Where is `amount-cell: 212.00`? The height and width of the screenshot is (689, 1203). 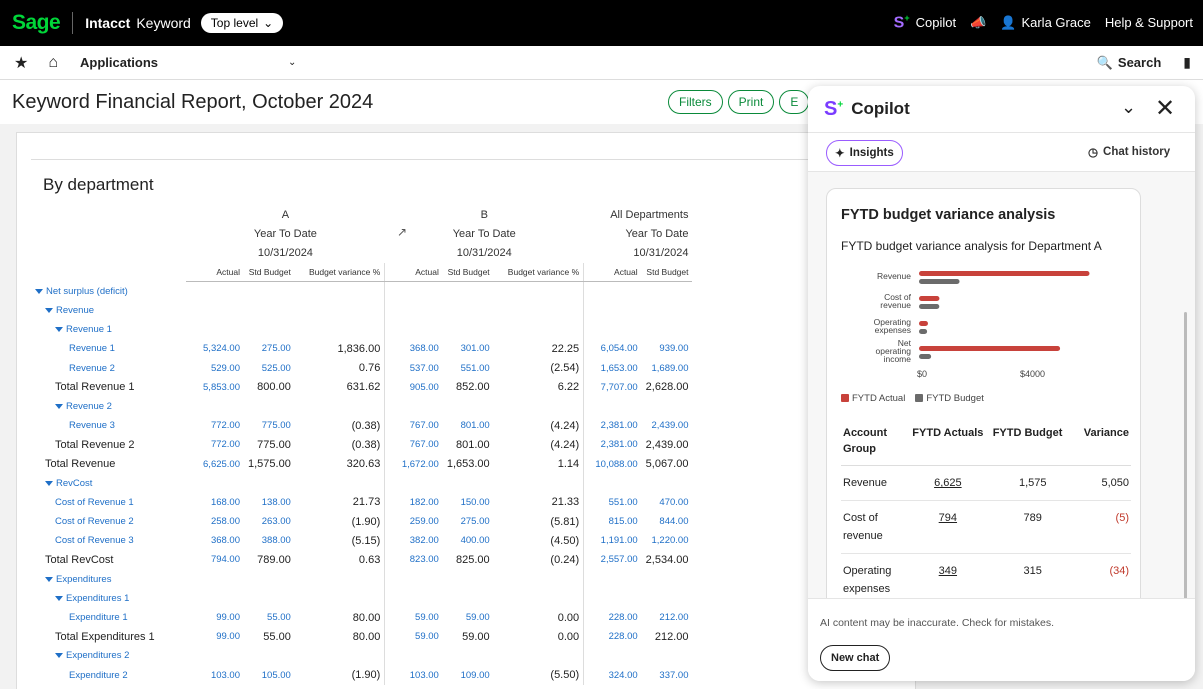 amount-cell: 212.00 is located at coordinates (667, 617).